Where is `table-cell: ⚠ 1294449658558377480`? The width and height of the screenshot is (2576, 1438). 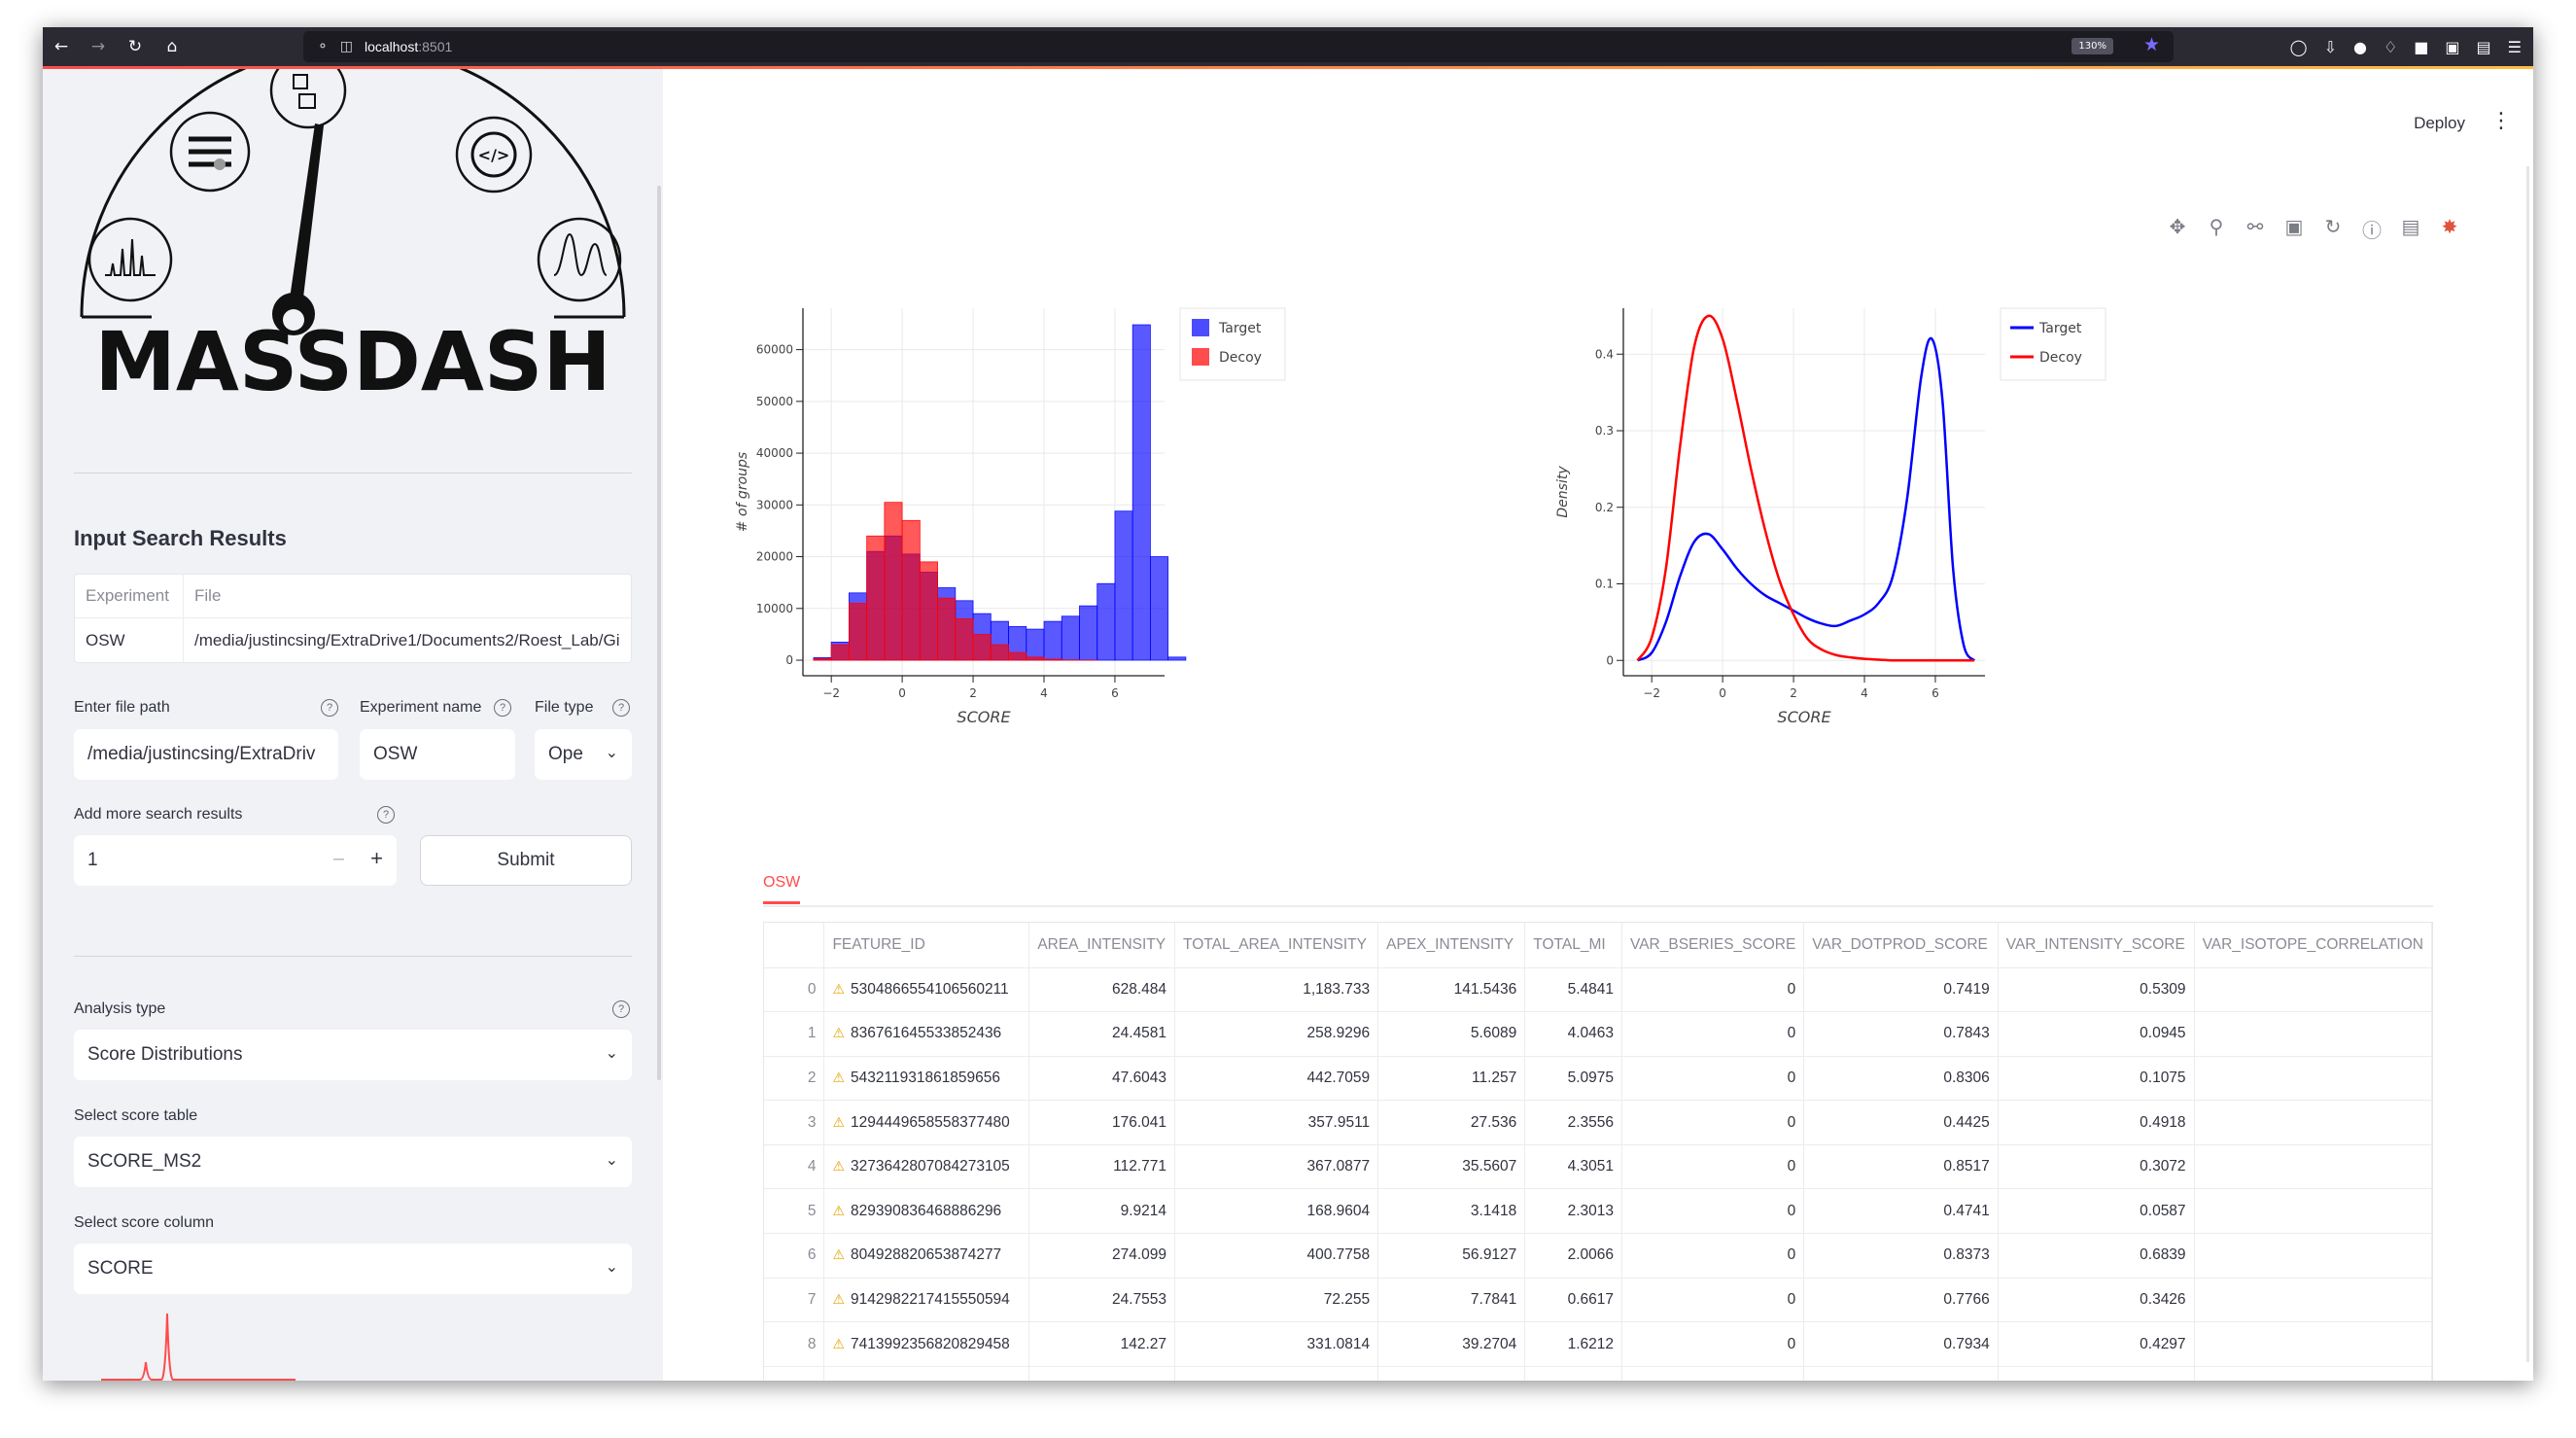 table-cell: ⚠ 1294449658558377480 is located at coordinates (926, 1122).